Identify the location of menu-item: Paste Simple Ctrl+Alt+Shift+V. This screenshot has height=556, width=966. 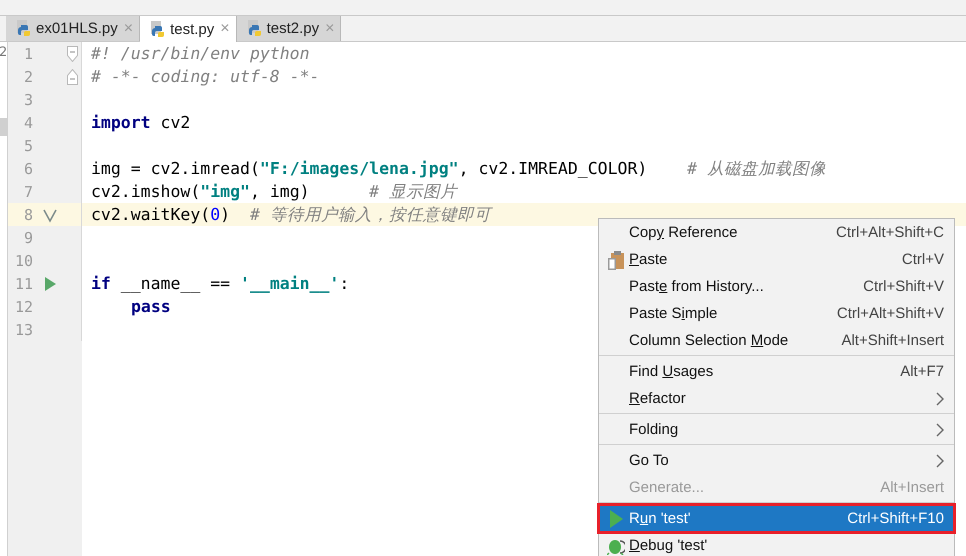
(776, 313).